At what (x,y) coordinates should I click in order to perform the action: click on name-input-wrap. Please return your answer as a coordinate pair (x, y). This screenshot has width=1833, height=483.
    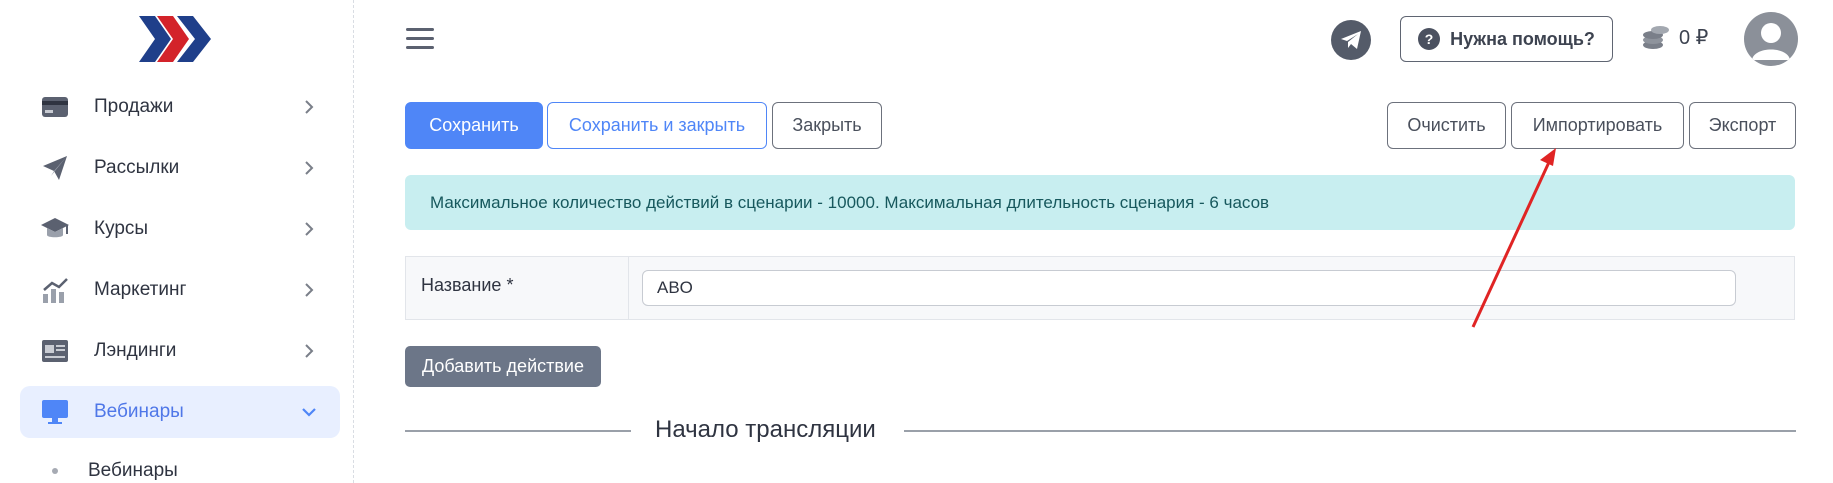
    Looking at the image, I should click on (1211, 288).